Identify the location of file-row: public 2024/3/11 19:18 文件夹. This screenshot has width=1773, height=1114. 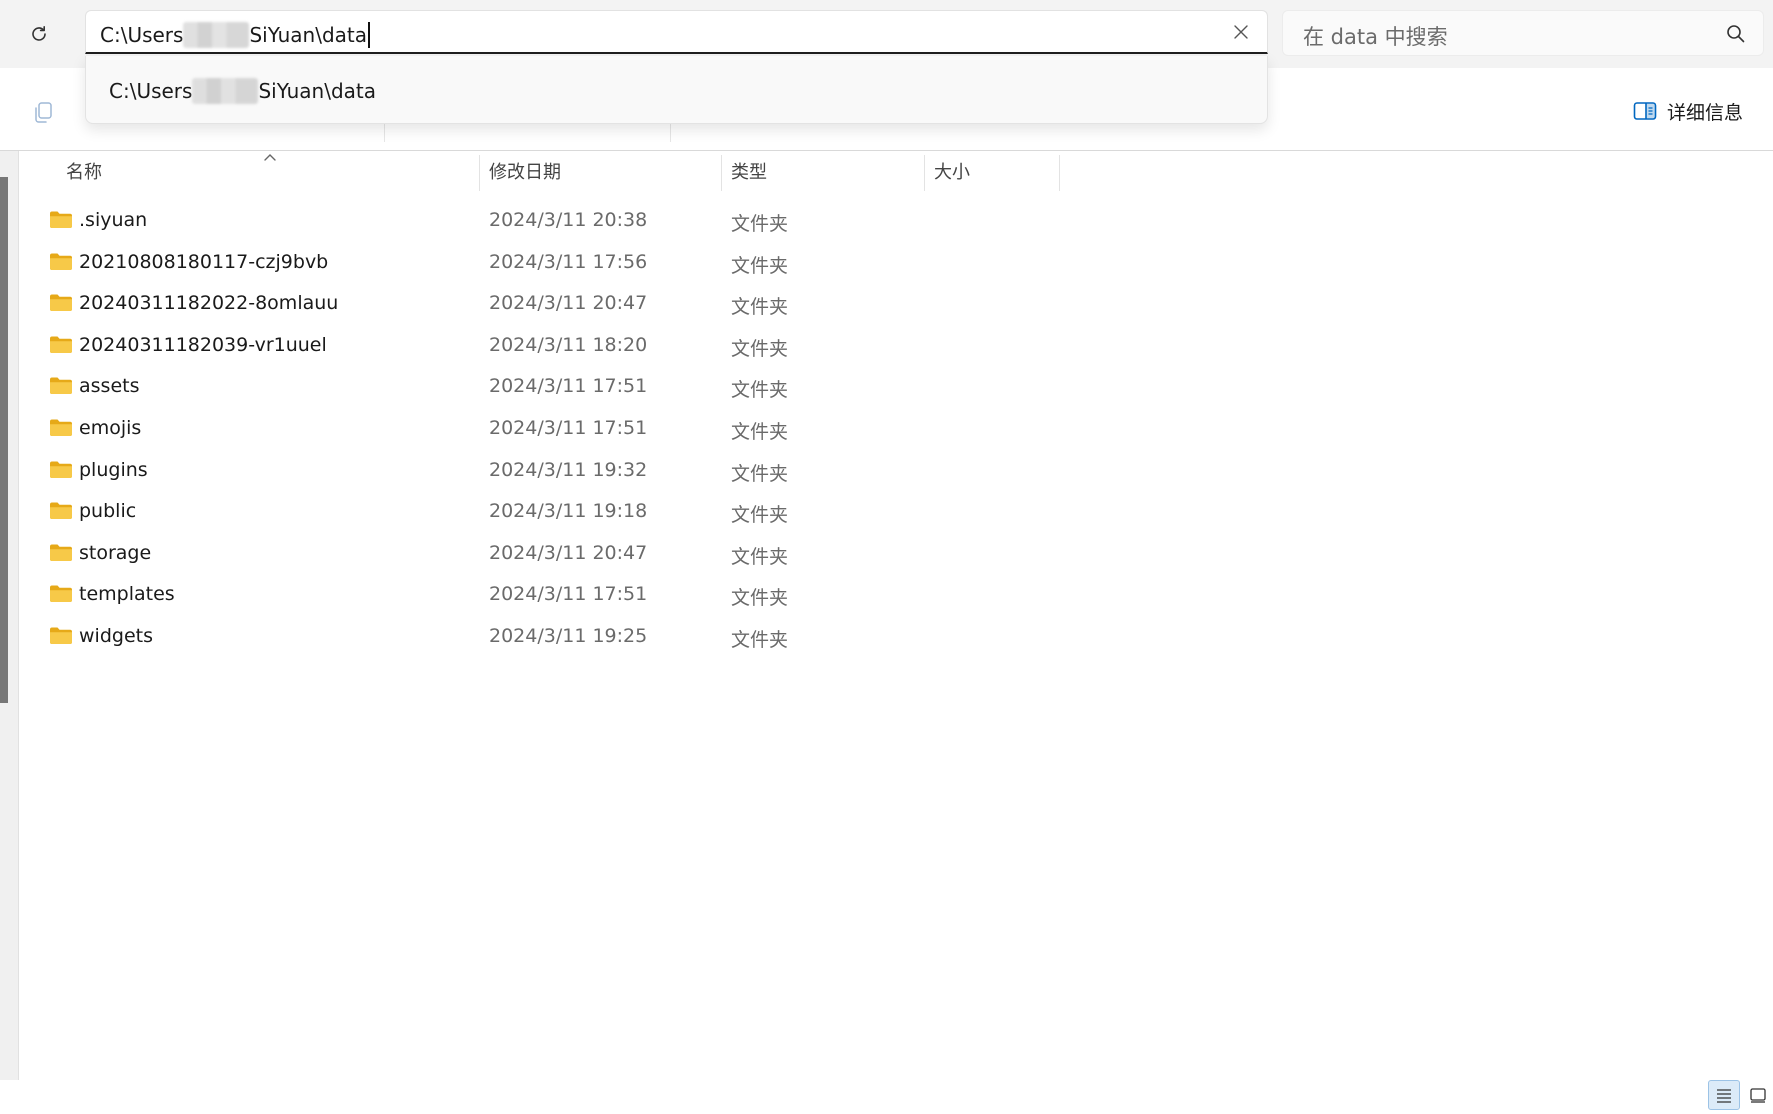
(896, 511).